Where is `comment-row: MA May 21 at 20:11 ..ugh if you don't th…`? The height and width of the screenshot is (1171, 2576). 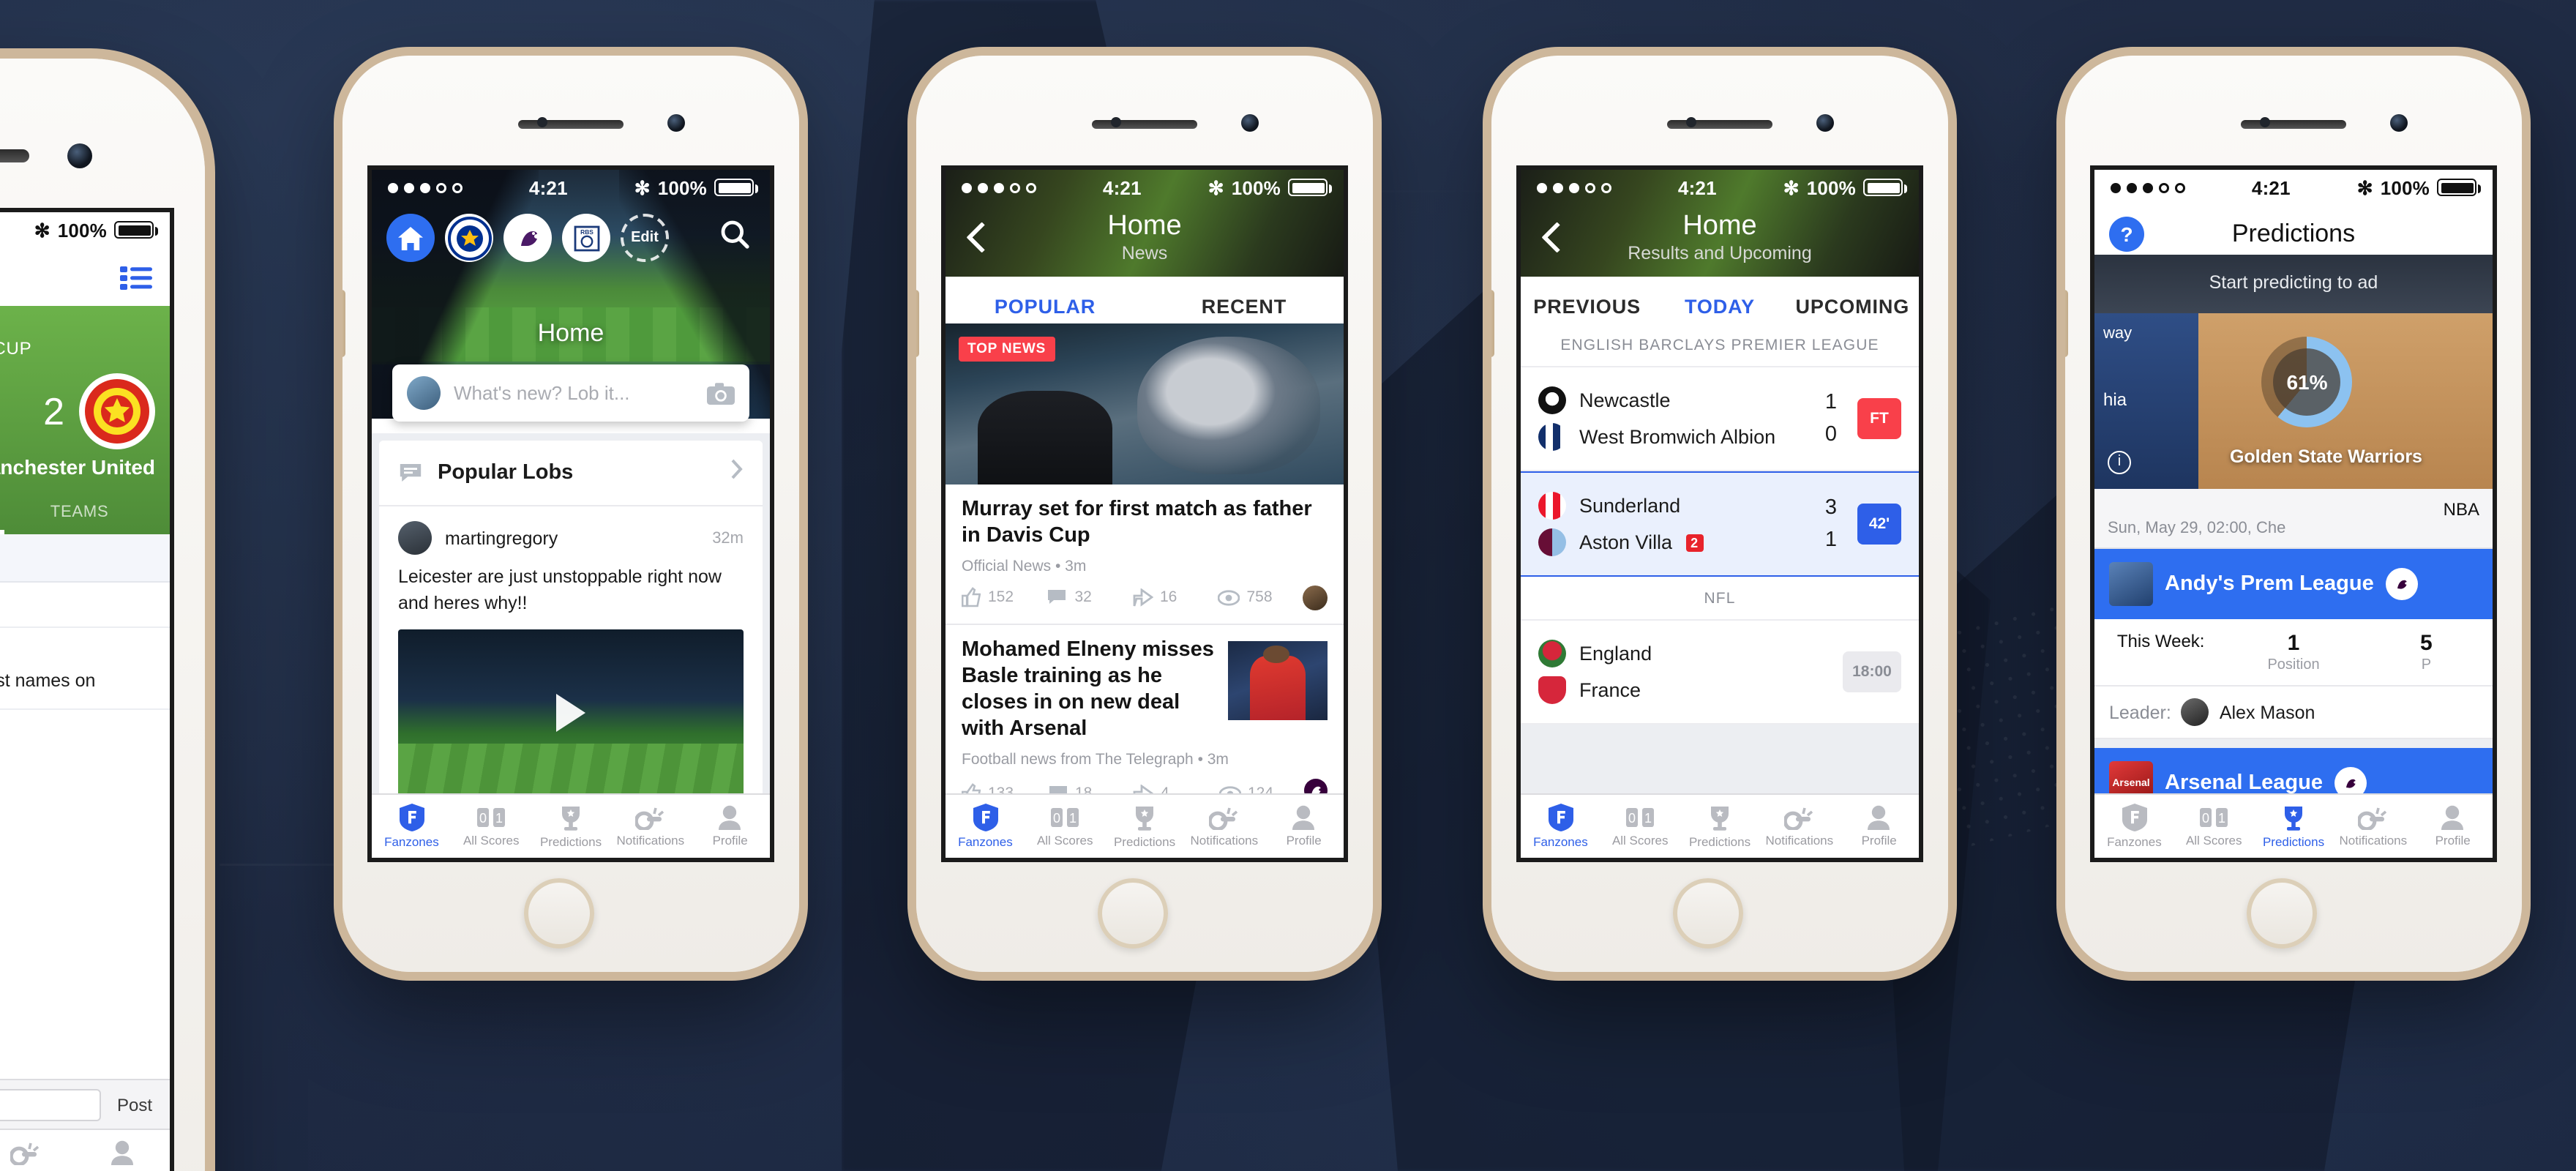 comment-row: MA May 21 at 20:11 ..ugh if you don't th… is located at coordinates (85, 669).